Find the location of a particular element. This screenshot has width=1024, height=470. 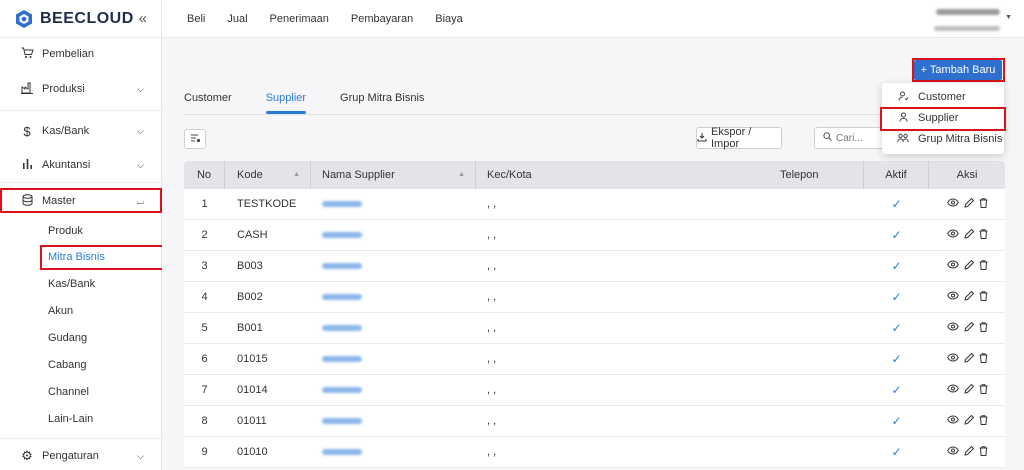

column-filter-button is located at coordinates (195, 139).